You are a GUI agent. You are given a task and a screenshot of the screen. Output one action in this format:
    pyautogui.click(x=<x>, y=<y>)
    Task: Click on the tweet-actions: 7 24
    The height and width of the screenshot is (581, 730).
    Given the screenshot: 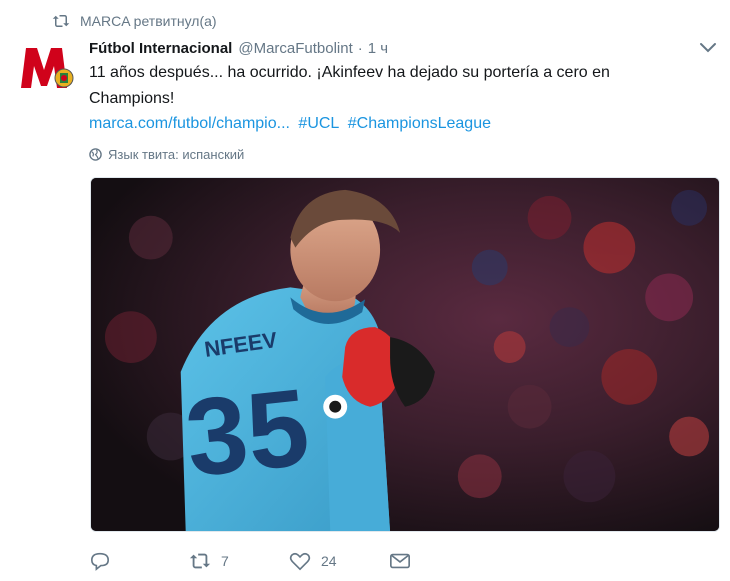 What is the action you would take?
    pyautogui.click(x=250, y=561)
    